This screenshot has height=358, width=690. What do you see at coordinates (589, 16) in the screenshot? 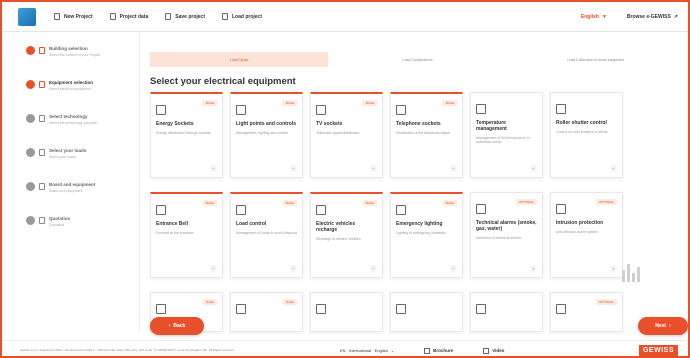
I see `language-label: English` at bounding box center [589, 16].